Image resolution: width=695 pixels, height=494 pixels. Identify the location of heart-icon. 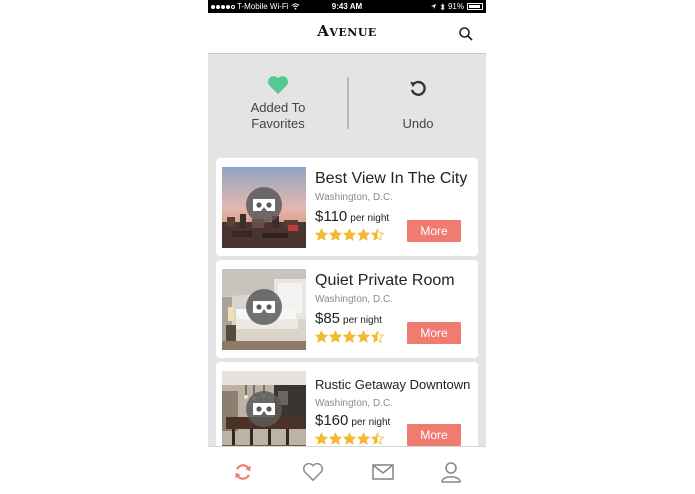
(278, 85).